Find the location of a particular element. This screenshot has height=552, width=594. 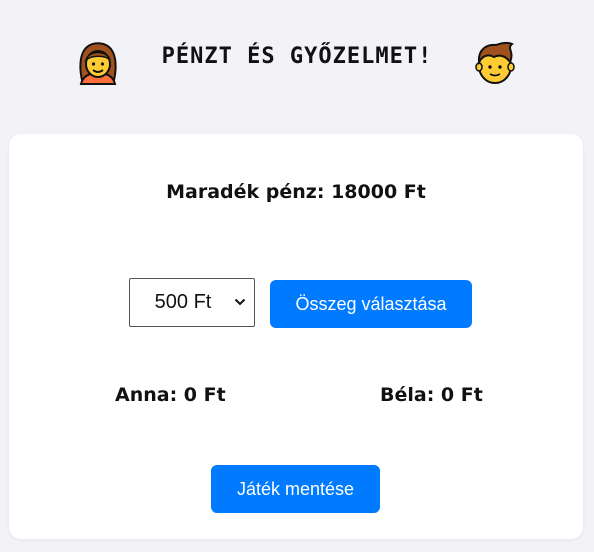

man-face-icon is located at coordinates (495, 62).